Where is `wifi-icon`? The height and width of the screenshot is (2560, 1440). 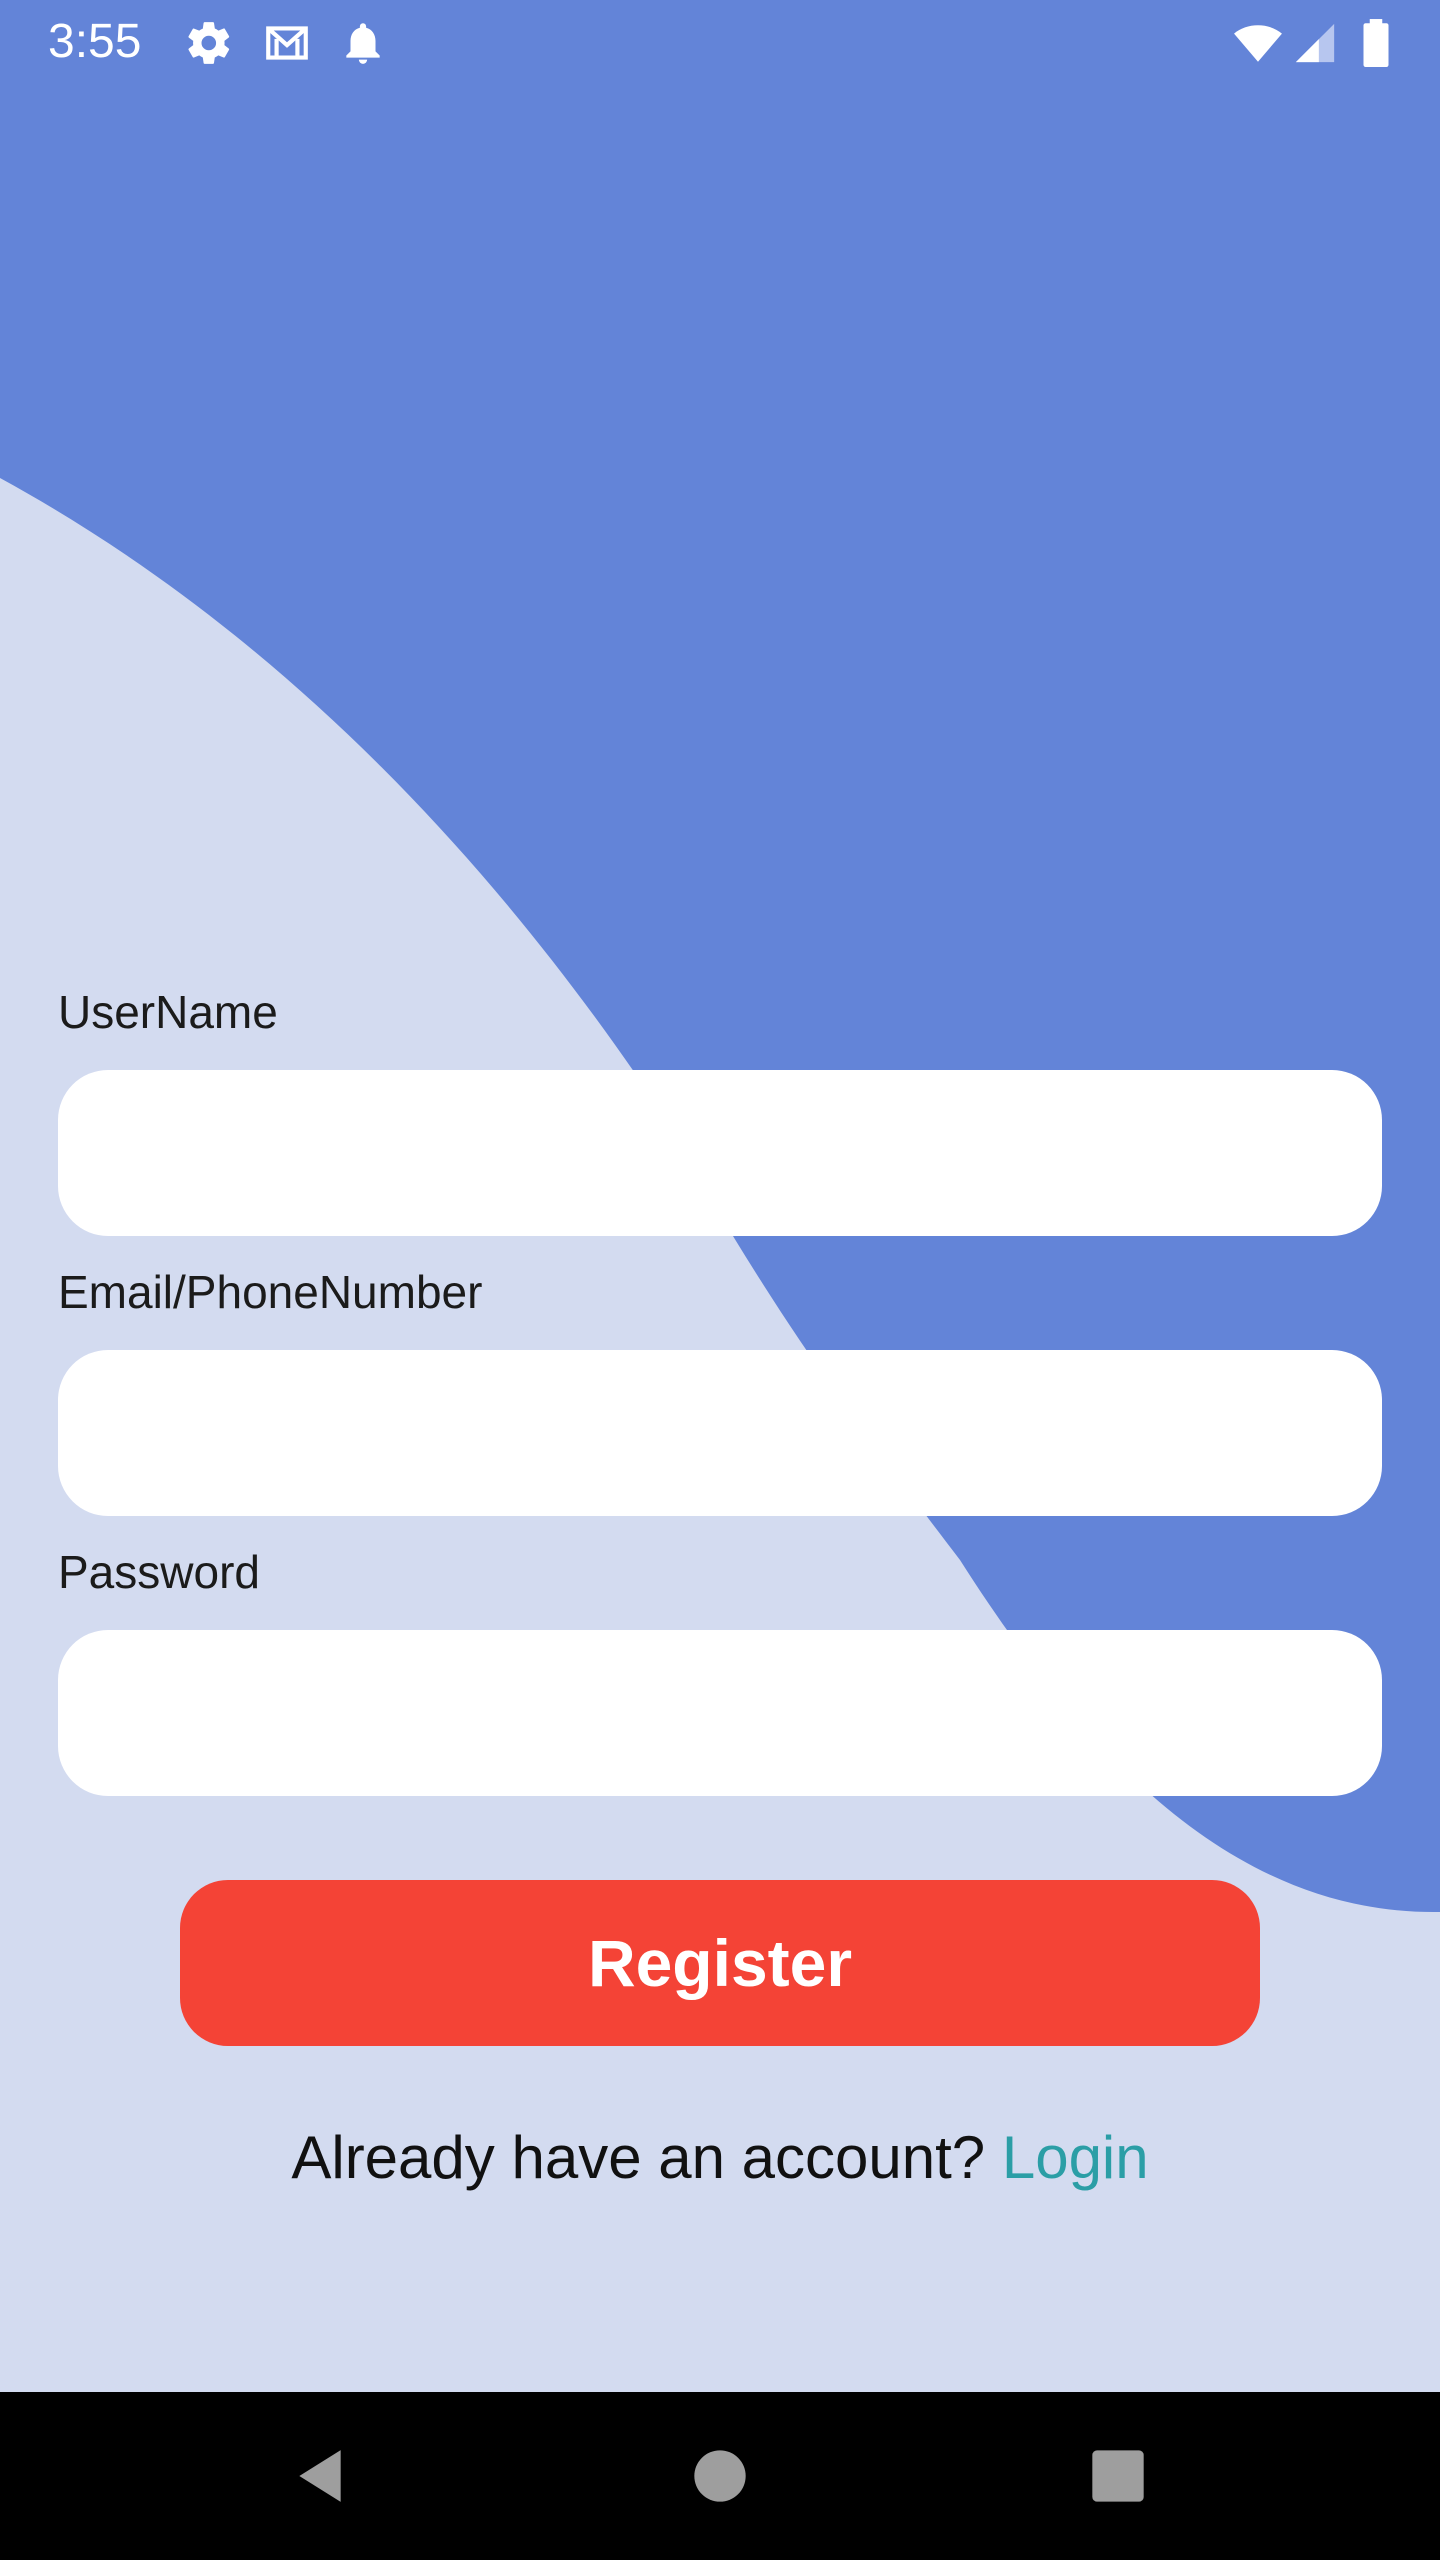
wifi-icon is located at coordinates (1258, 43).